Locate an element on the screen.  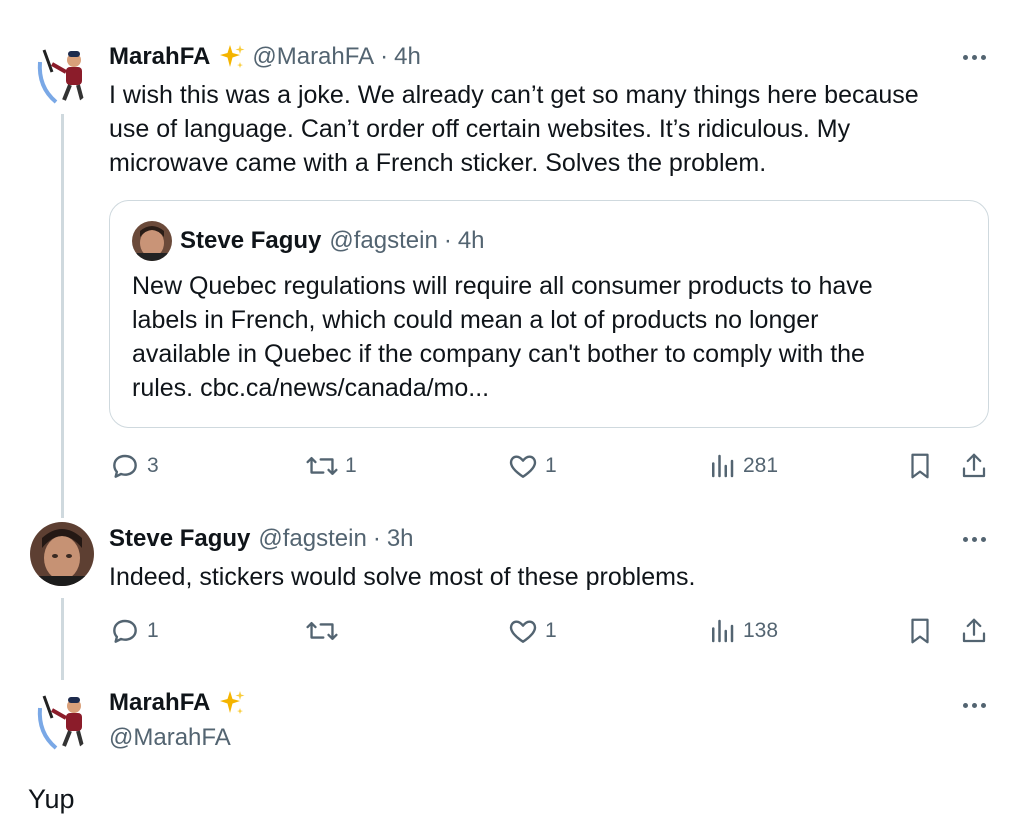
tweet-actions: 1 1 138 is located at coordinates (549, 631).